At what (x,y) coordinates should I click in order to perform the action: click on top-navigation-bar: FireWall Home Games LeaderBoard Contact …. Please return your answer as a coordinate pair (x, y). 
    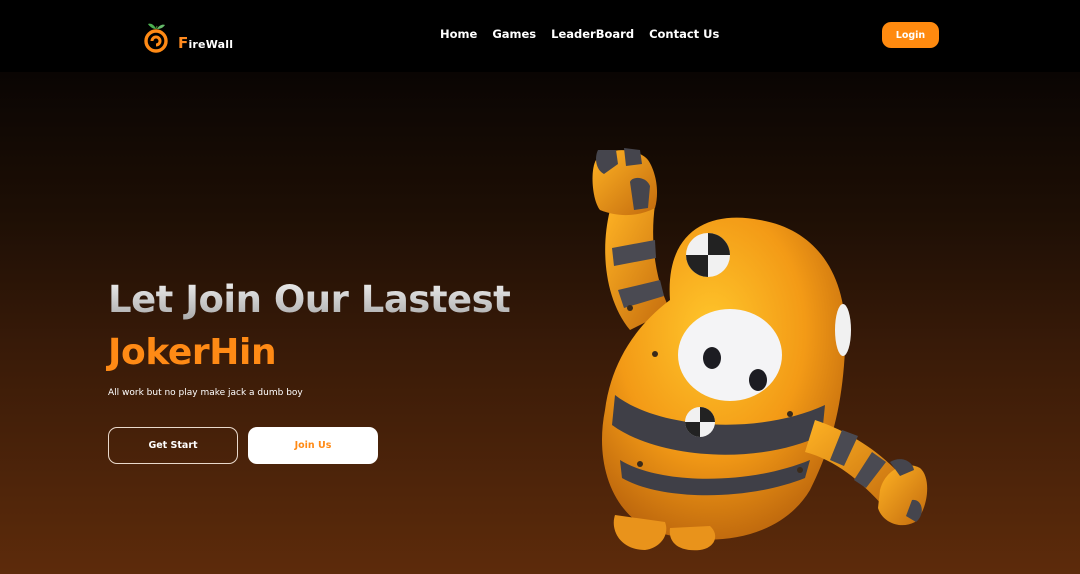
    Looking at the image, I should click on (540, 36).